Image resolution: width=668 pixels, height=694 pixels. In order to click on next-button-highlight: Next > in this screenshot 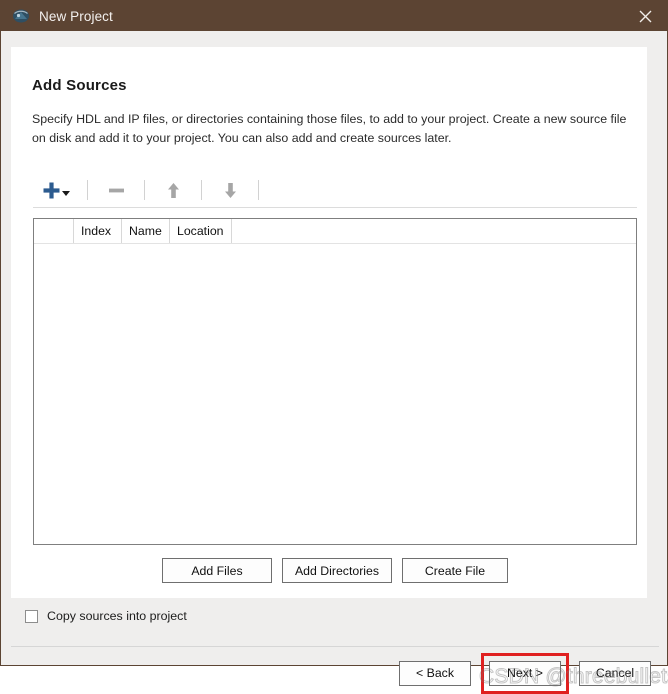, I will do `click(525, 673)`.